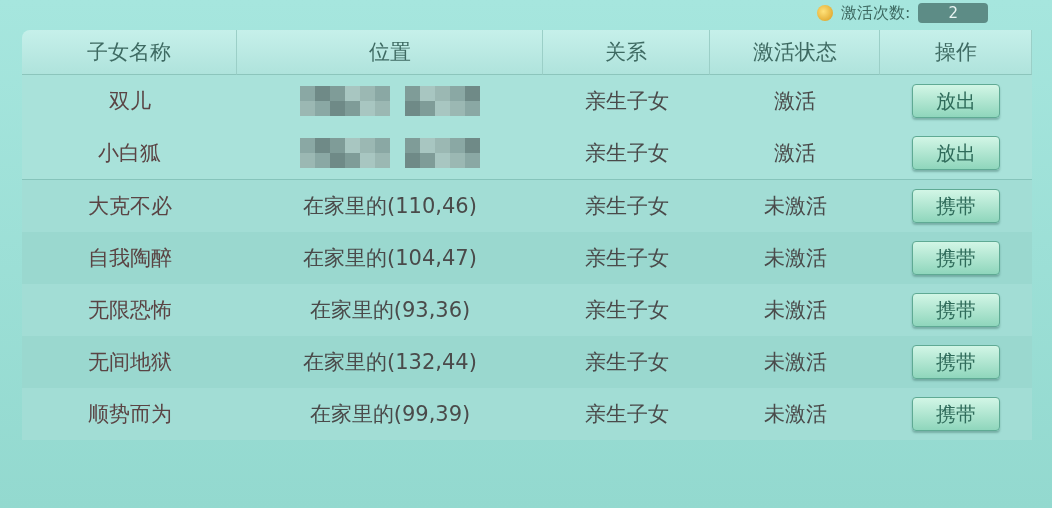 Image resolution: width=1052 pixels, height=508 pixels. I want to click on activation-count-label: 激活次数:, so click(876, 13).